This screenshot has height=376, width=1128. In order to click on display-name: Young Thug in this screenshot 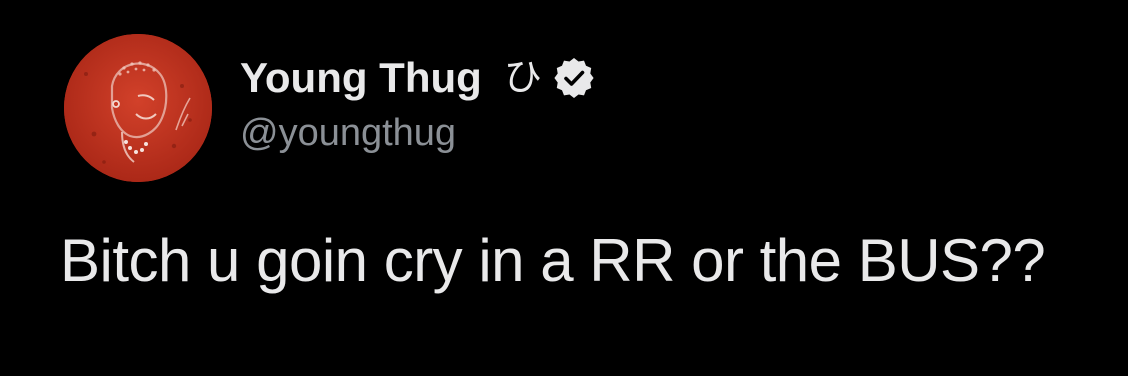, I will do `click(361, 78)`.